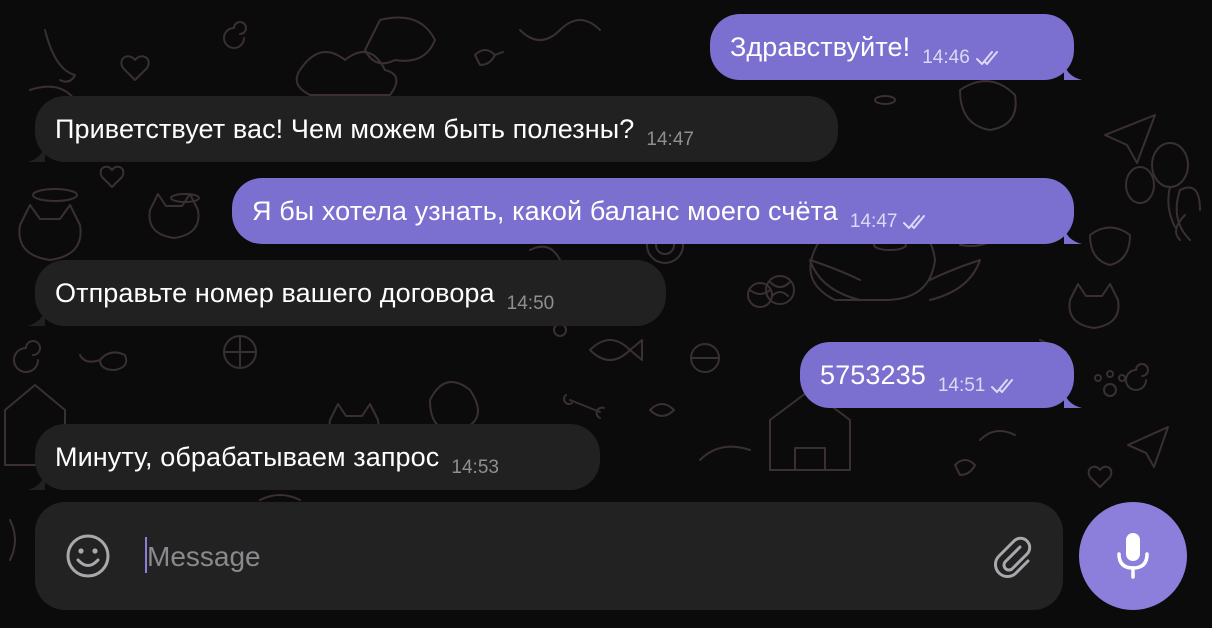 The width and height of the screenshot is (1212, 628). I want to click on message-bubble-incoming: Отправьте номер вашего договора 14:50, so click(346, 293).